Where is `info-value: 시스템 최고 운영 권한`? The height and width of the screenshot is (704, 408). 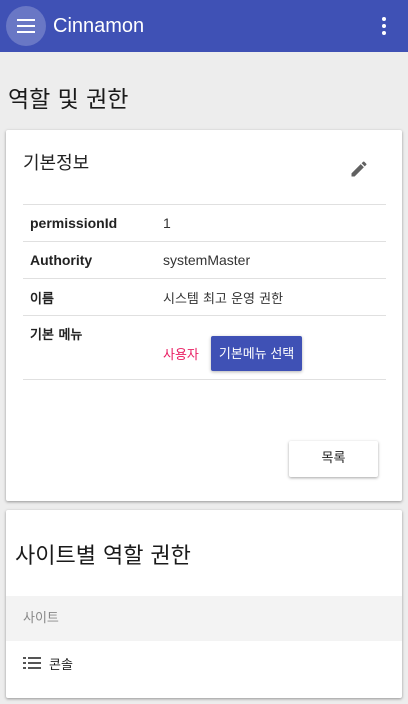
info-value: 시스템 최고 운영 권한 is located at coordinates (223, 299).